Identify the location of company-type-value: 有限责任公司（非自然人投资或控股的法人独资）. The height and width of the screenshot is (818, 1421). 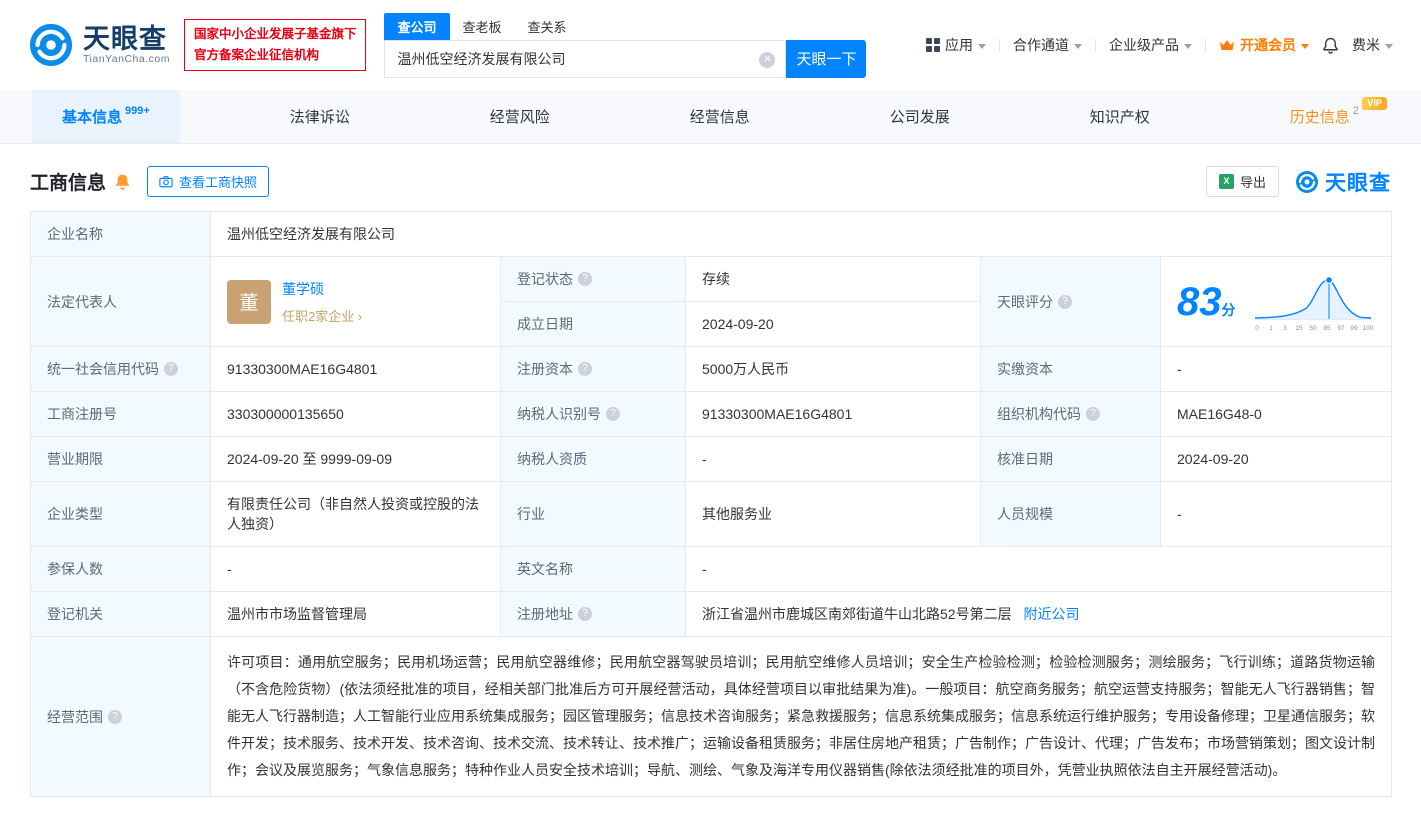
(355, 514).